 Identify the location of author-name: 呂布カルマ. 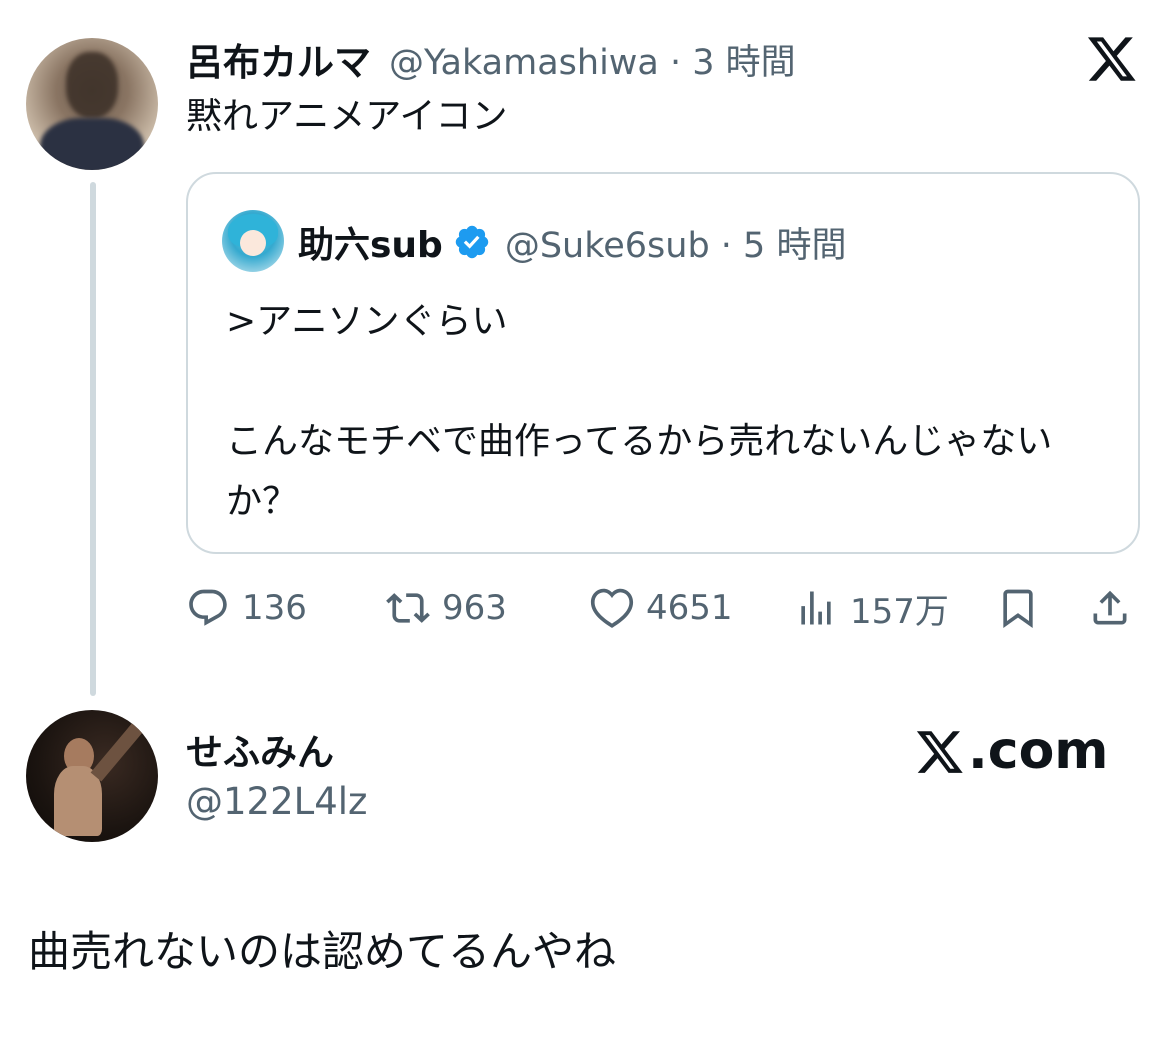
(278, 59).